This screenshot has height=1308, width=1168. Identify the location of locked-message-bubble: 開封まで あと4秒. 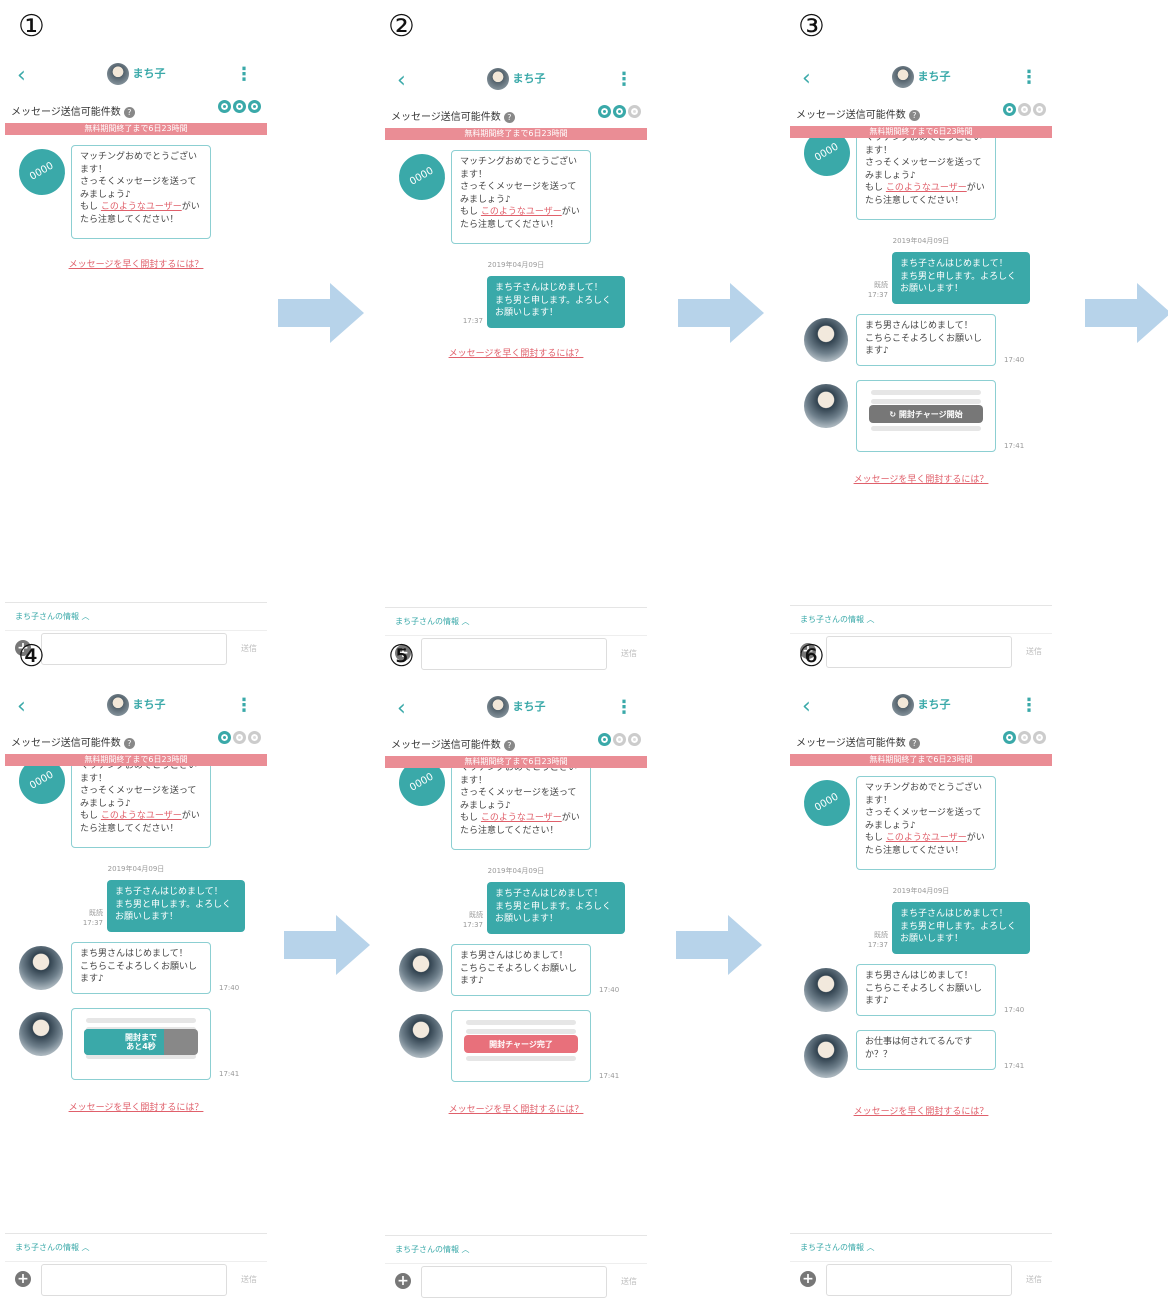
(141, 1044).